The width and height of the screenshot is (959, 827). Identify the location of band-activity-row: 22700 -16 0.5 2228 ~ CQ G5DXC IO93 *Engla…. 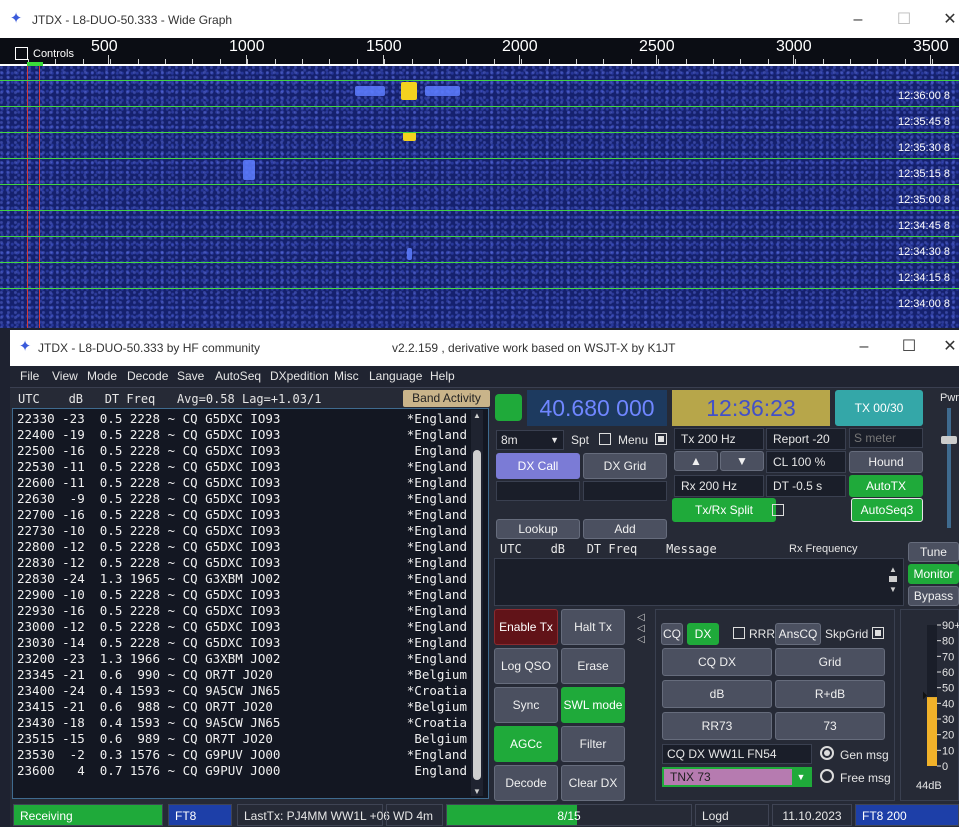
(242, 515).